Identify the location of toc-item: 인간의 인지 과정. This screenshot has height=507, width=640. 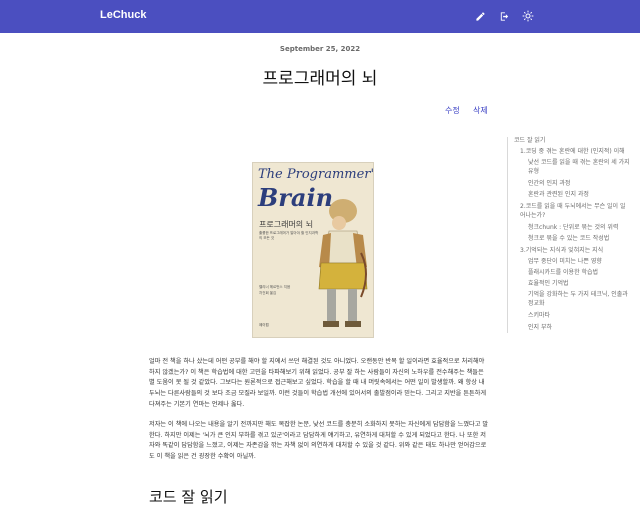
(549, 184).